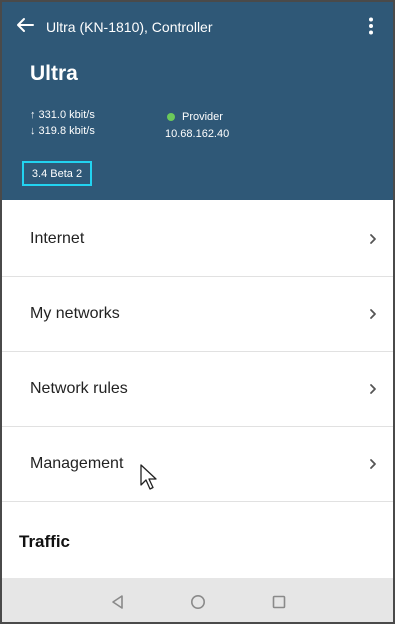 Image resolution: width=395 pixels, height=624 pixels. What do you see at coordinates (197, 239) in the screenshot?
I see `menu-item-internet: Internet` at bounding box center [197, 239].